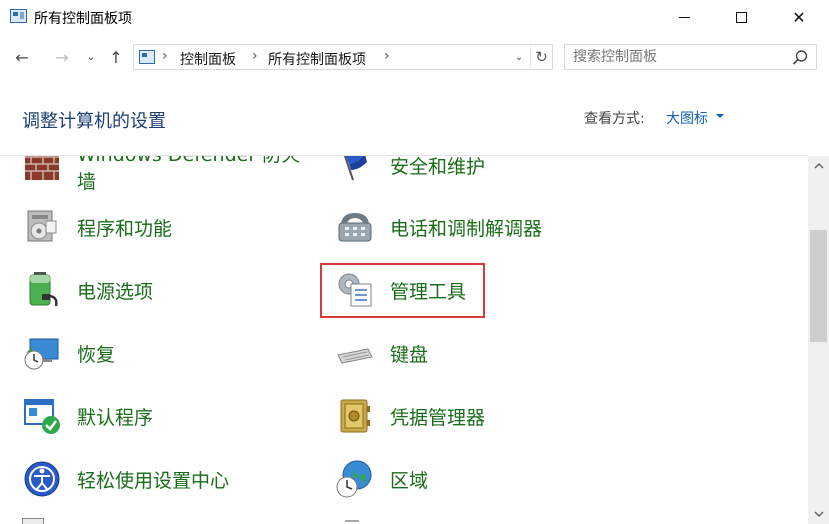  What do you see at coordinates (170, 290) in the screenshot?
I see `item-power-options: 电源选项` at bounding box center [170, 290].